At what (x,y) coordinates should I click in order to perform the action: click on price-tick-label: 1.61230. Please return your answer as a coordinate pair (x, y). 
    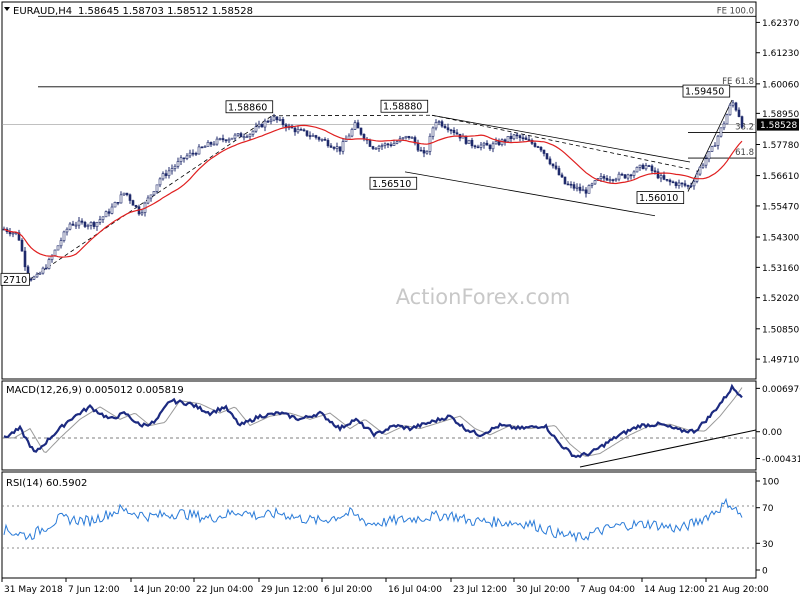
    Looking at the image, I should click on (780, 54).